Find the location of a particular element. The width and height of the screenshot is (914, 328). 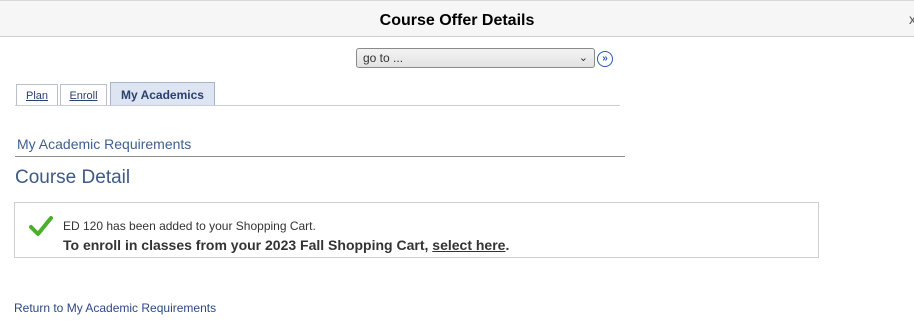

enroll-instructions-suffix: . is located at coordinates (507, 245).